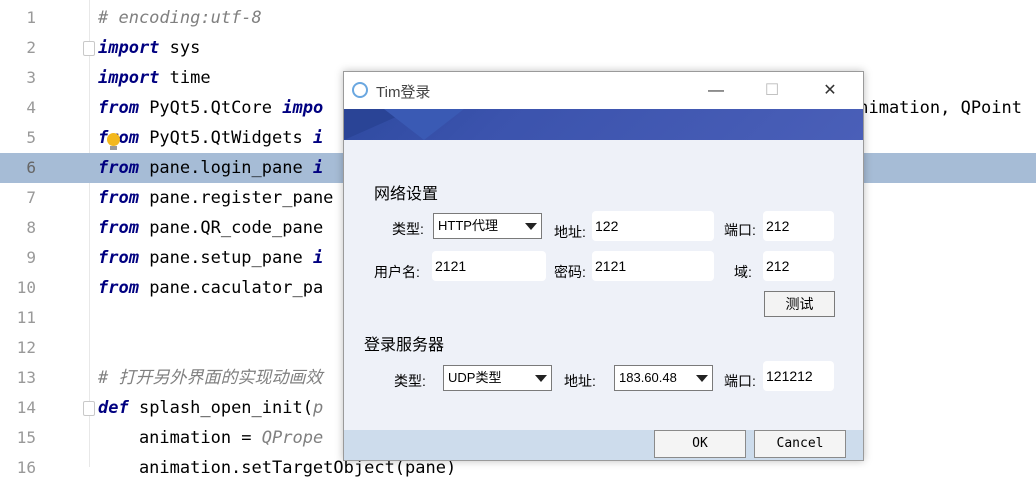  What do you see at coordinates (403, 92) in the screenshot?
I see `dialog-title: Tim登录` at bounding box center [403, 92].